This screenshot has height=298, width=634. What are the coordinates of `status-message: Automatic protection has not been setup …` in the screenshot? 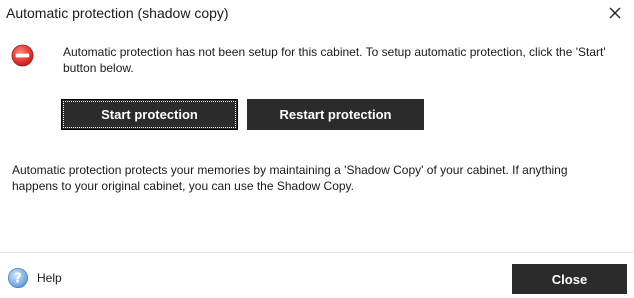 It's located at (334, 60).